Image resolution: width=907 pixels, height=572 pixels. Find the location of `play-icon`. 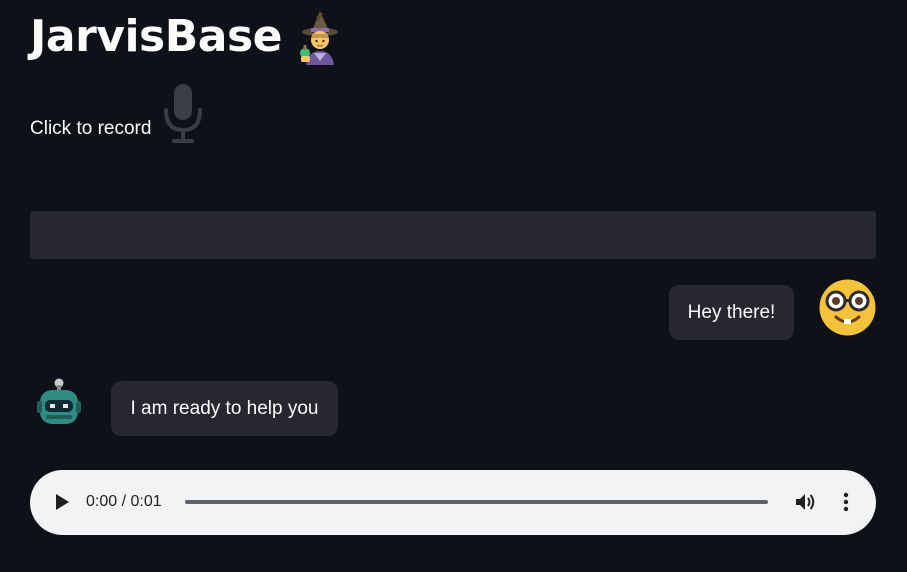

play-icon is located at coordinates (62, 502).